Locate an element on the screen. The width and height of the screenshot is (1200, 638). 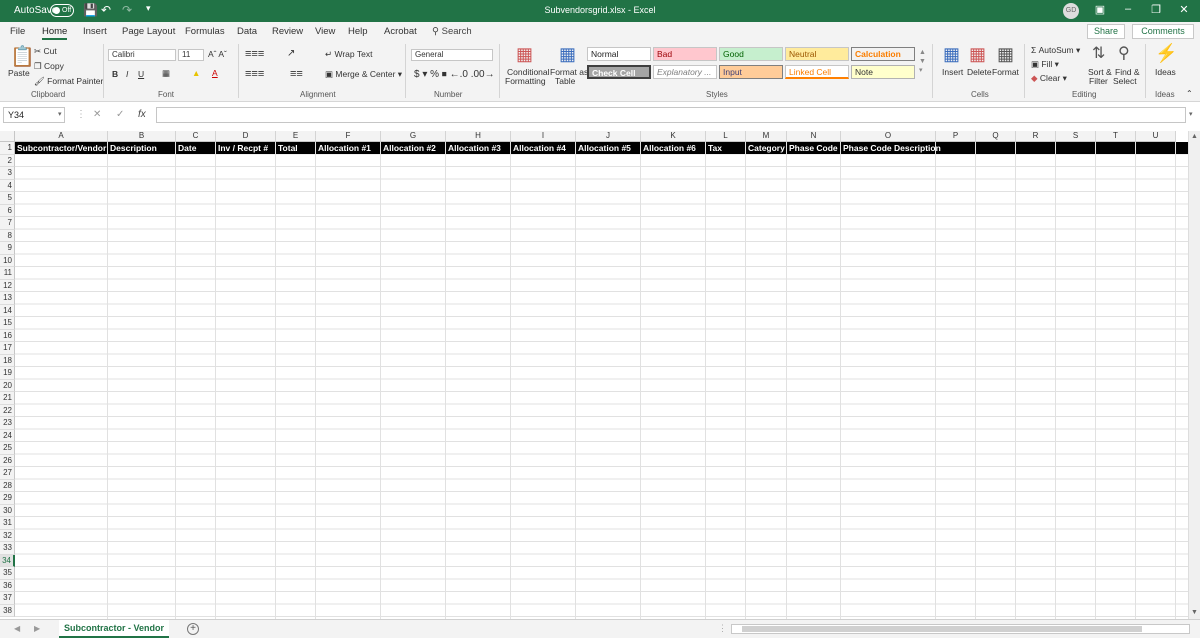
name-box: Y34 is located at coordinates (34, 115).